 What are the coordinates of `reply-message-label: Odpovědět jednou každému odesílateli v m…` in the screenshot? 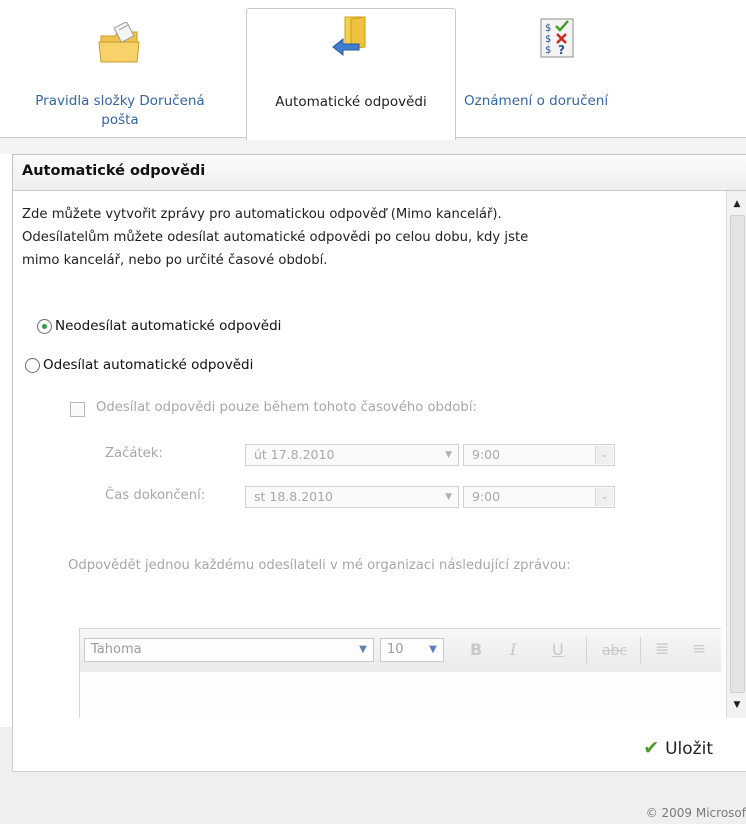 It's located at (319, 565).